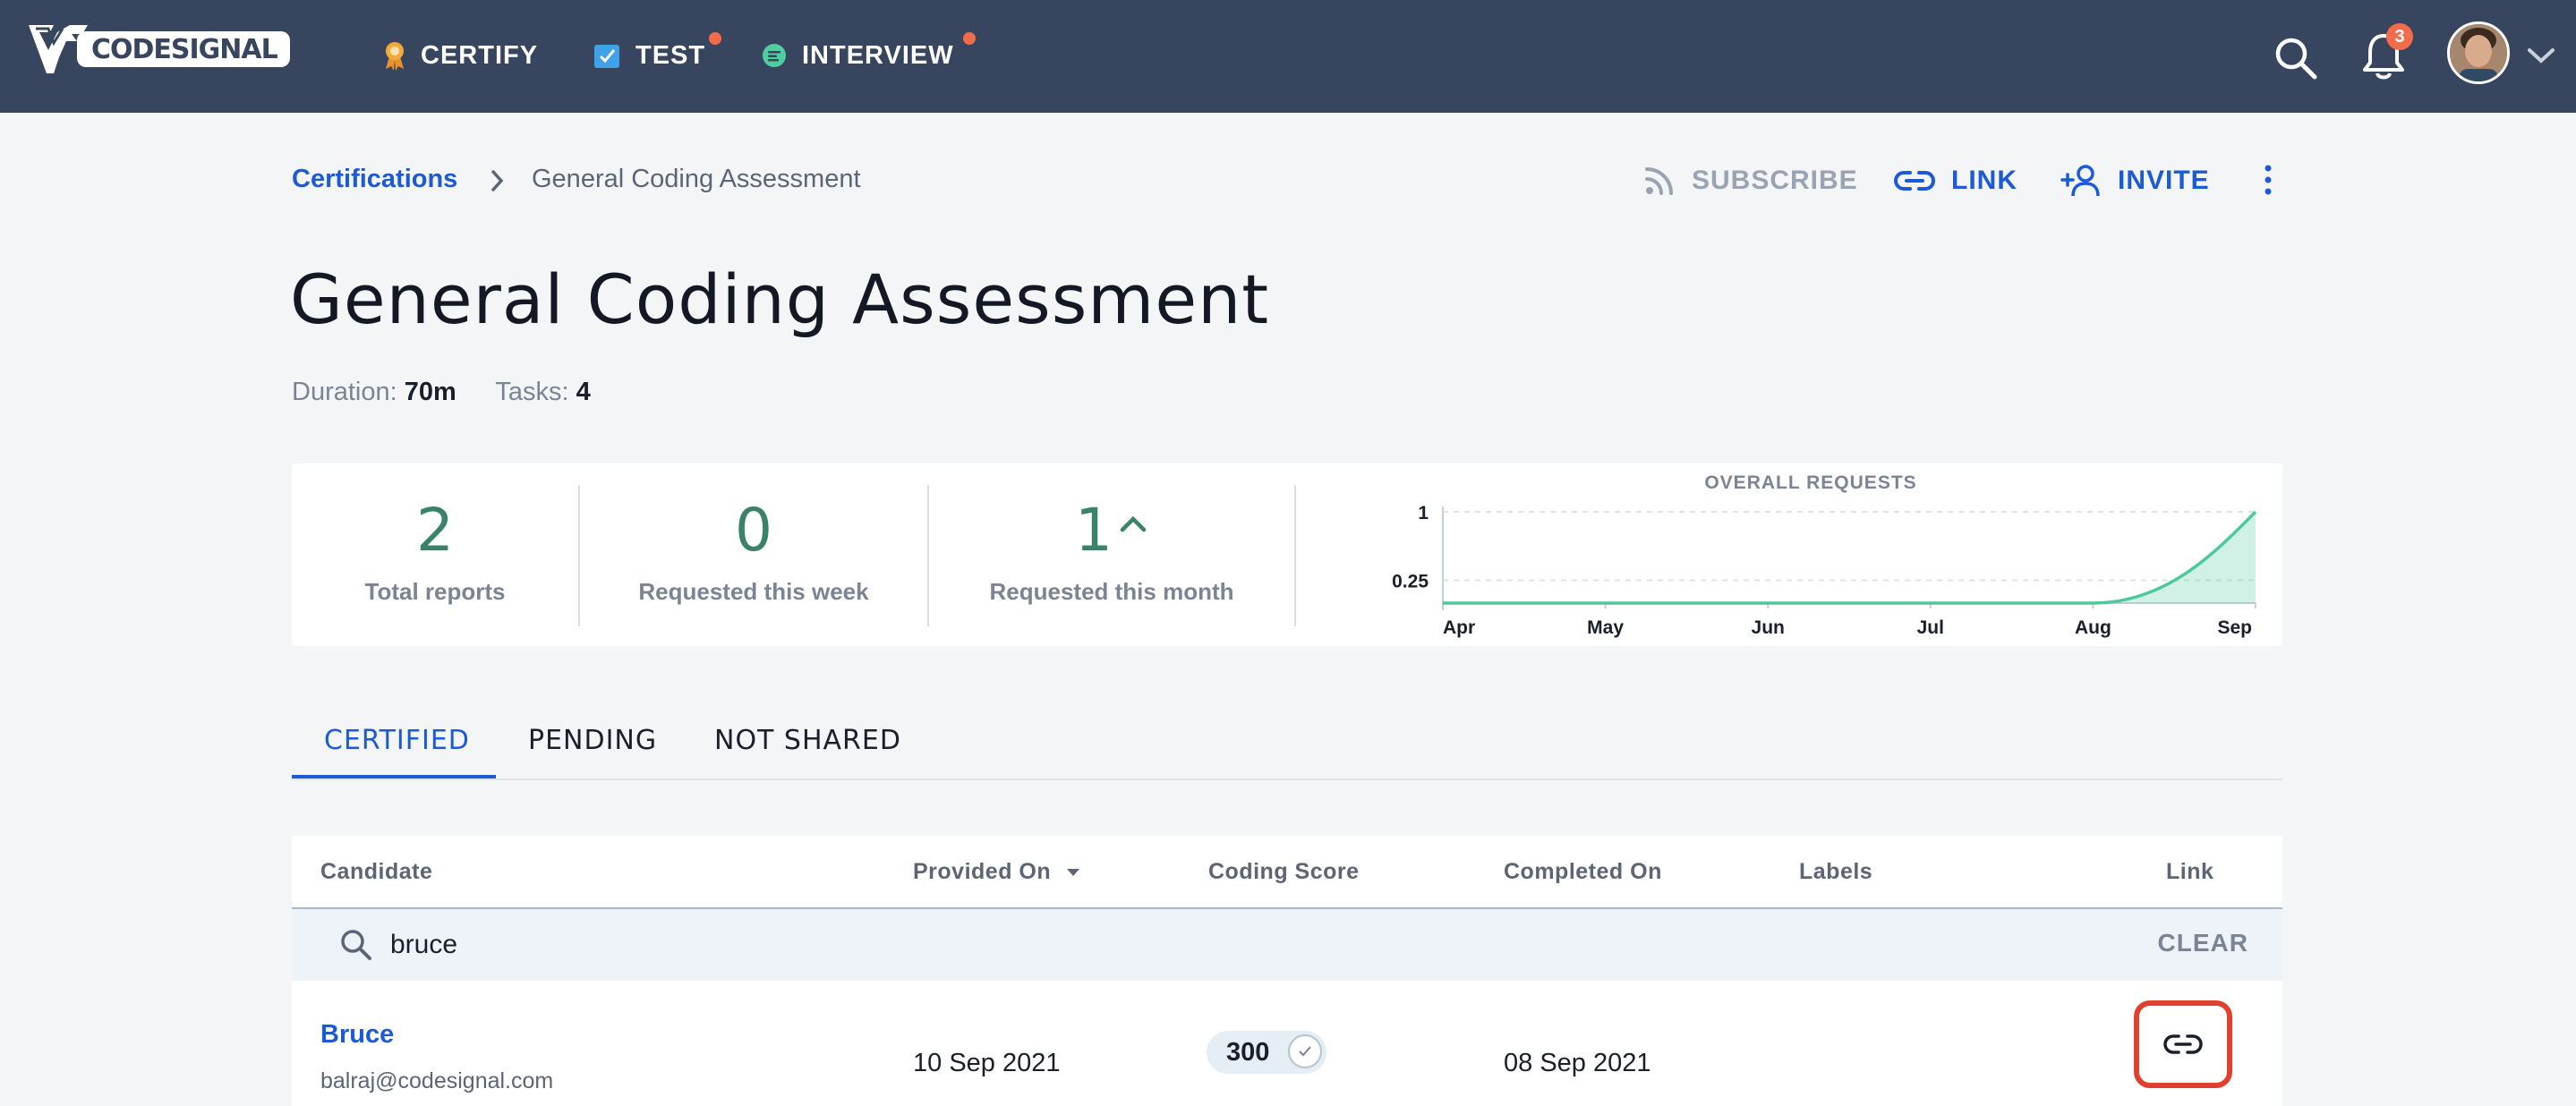  I want to click on tasks-label: Tasks:, so click(532, 392).